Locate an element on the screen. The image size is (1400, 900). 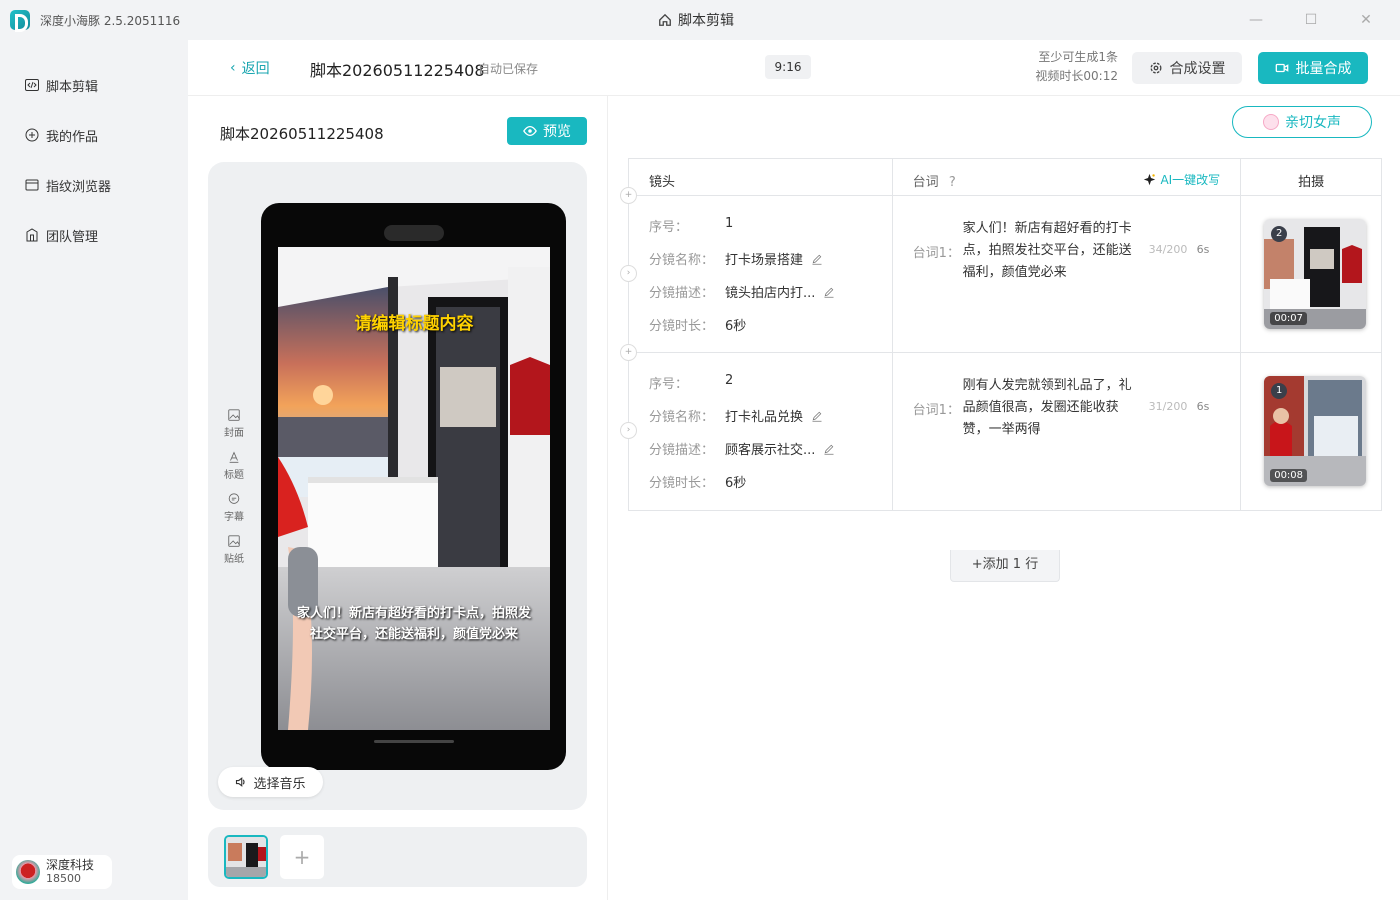
sidebar-item-browser: 指纹浏览器 is located at coordinates (94, 185).